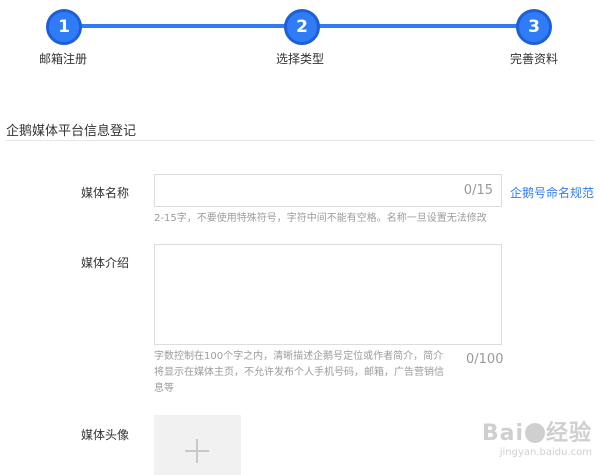 The width and height of the screenshot is (600, 475). I want to click on step-3-circle: 3, so click(534, 27).